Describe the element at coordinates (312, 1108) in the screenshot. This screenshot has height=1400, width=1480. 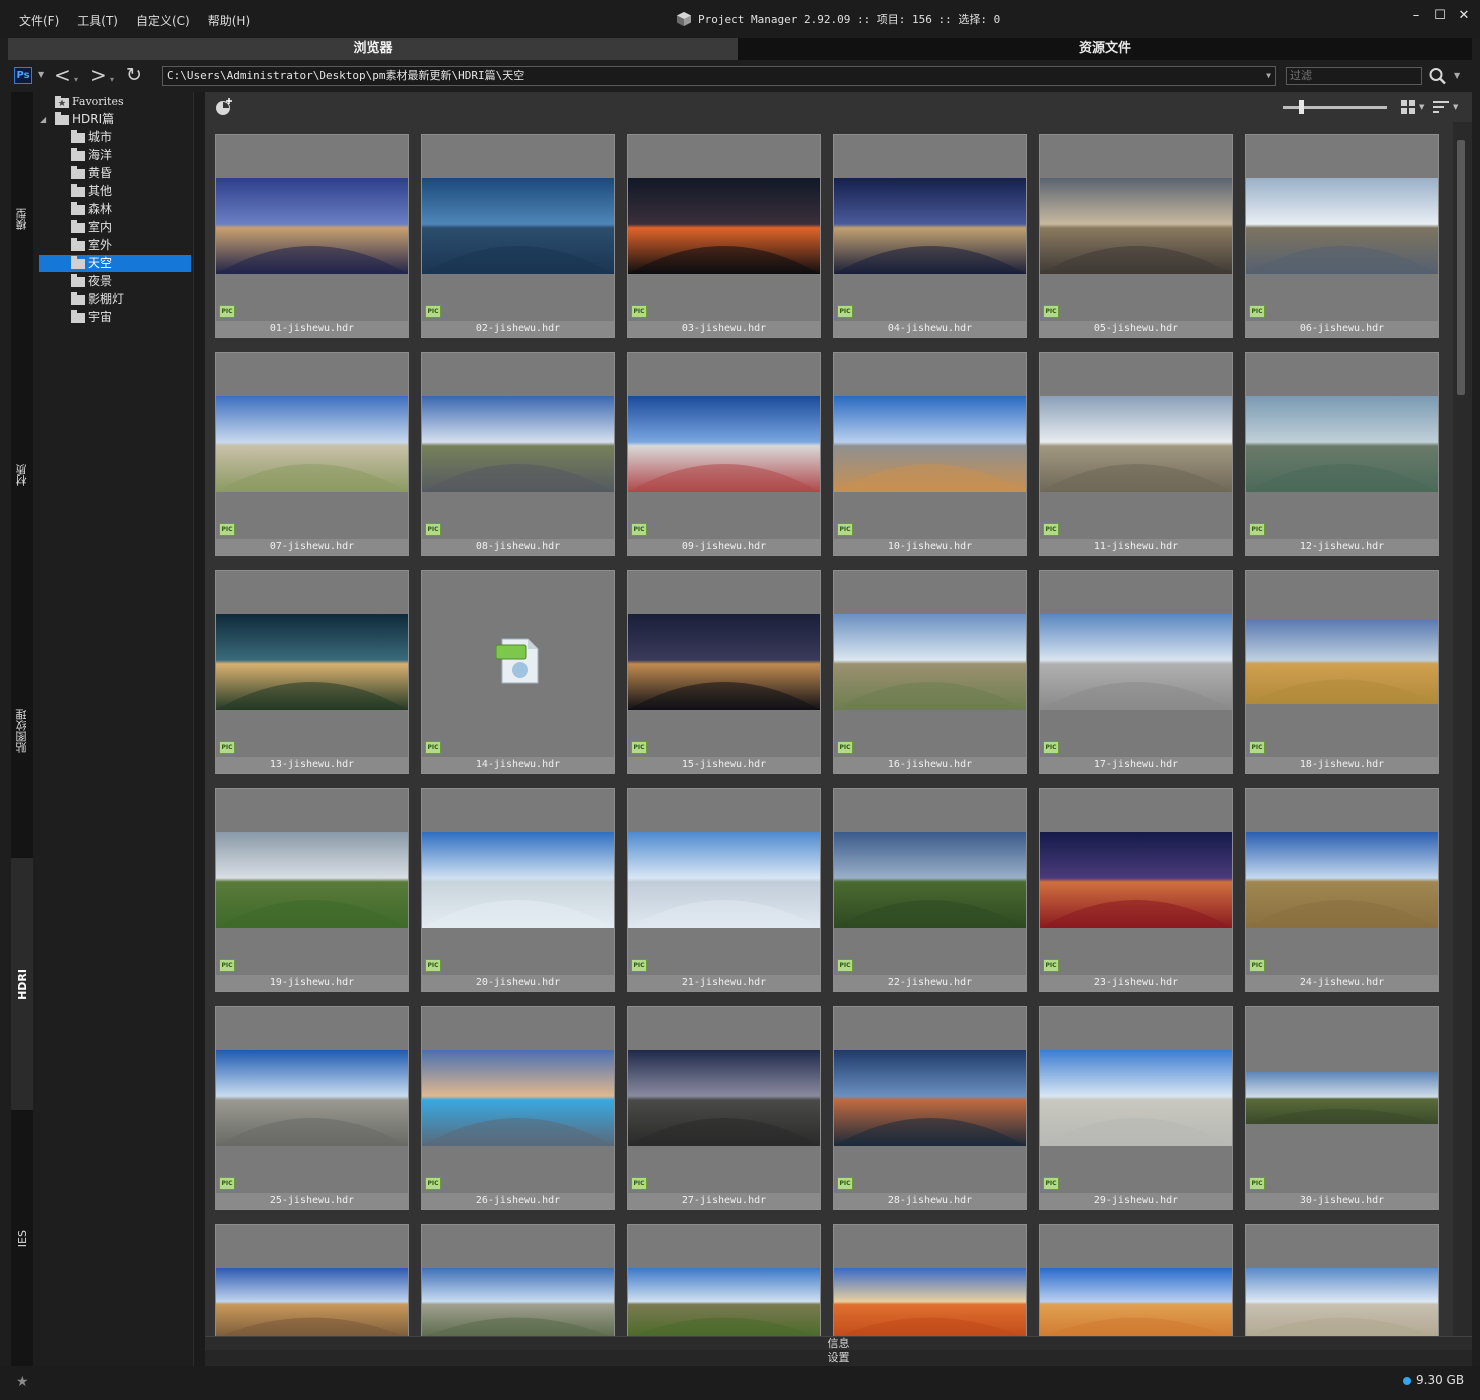
I see `thumbnail-tile: PIC 25-jishewu.hdr` at that location.